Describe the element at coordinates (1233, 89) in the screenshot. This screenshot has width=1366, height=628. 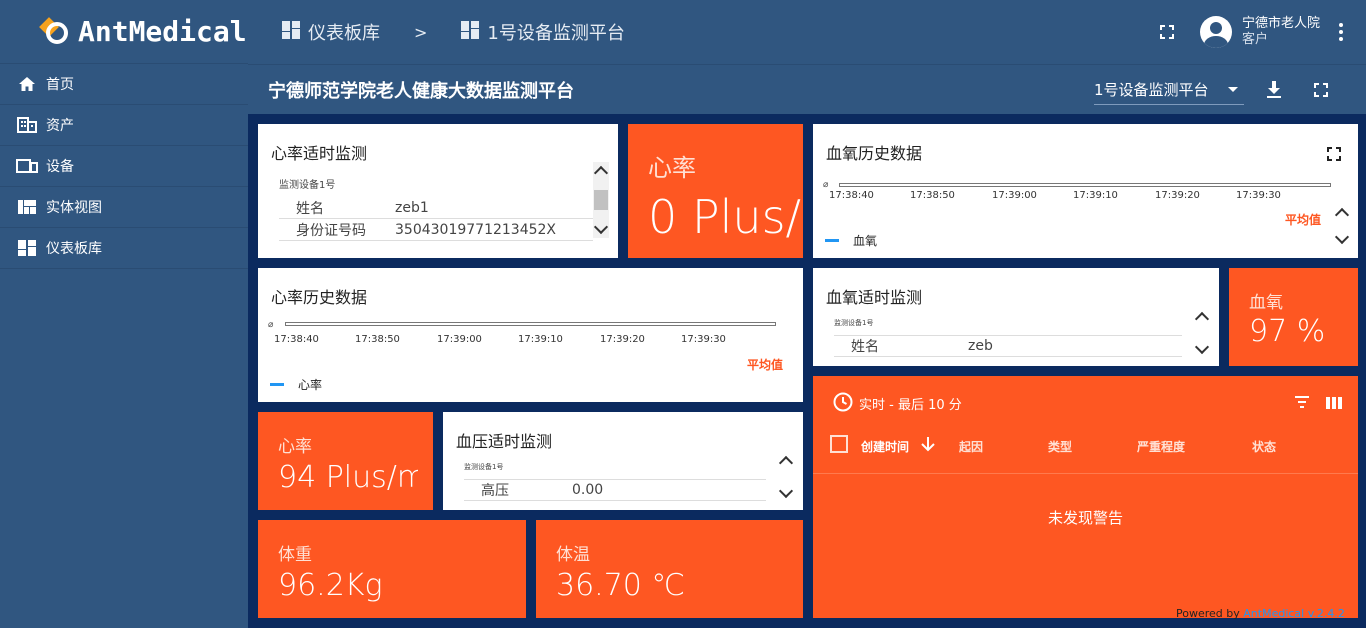
I see `arrow-drop-down-icon` at that location.